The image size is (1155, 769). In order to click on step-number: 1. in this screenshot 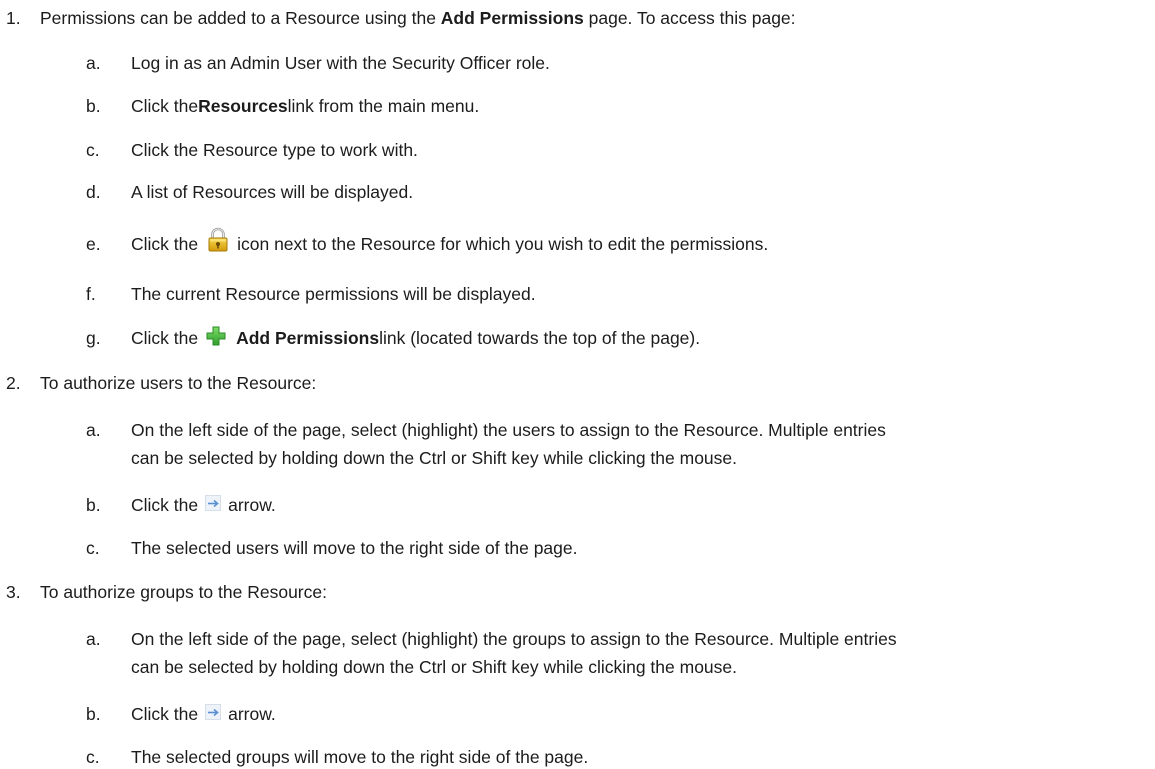, I will do `click(13, 18)`.